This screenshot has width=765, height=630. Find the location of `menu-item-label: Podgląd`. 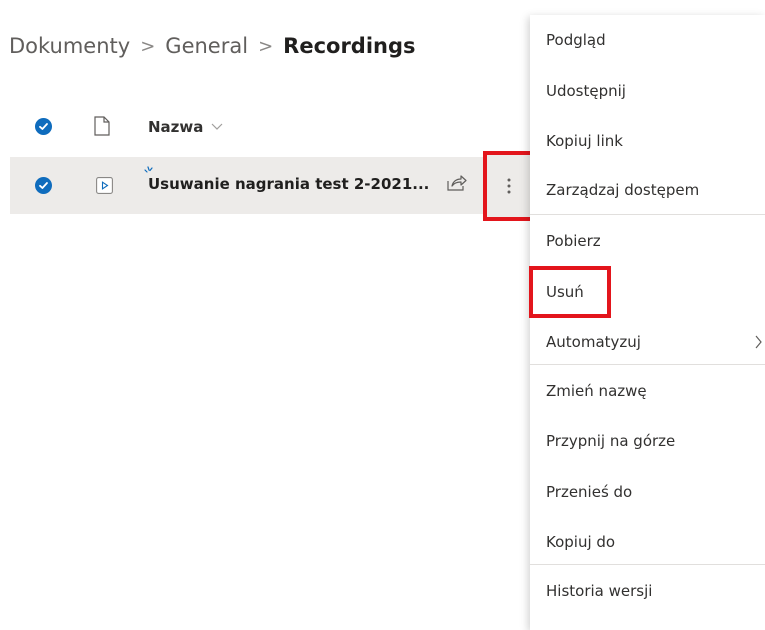

menu-item-label: Podgląd is located at coordinates (576, 40).